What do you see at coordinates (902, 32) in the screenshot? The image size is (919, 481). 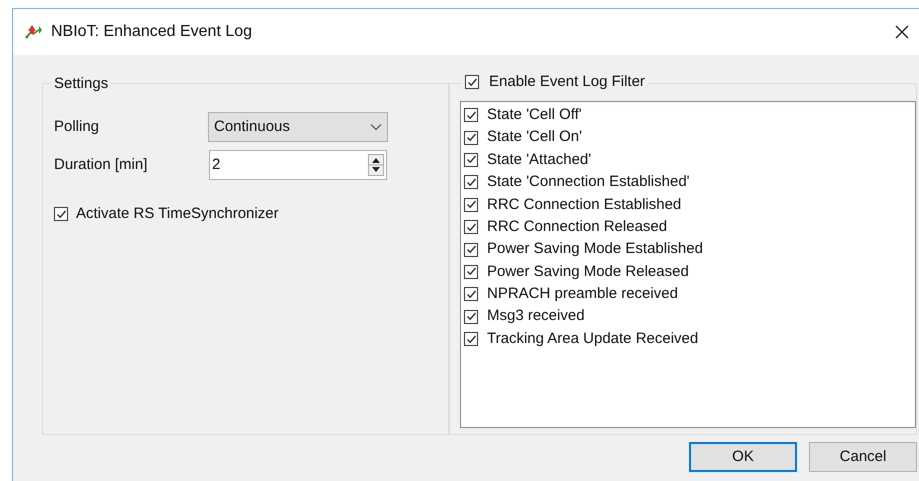 I see `close-icon` at bounding box center [902, 32].